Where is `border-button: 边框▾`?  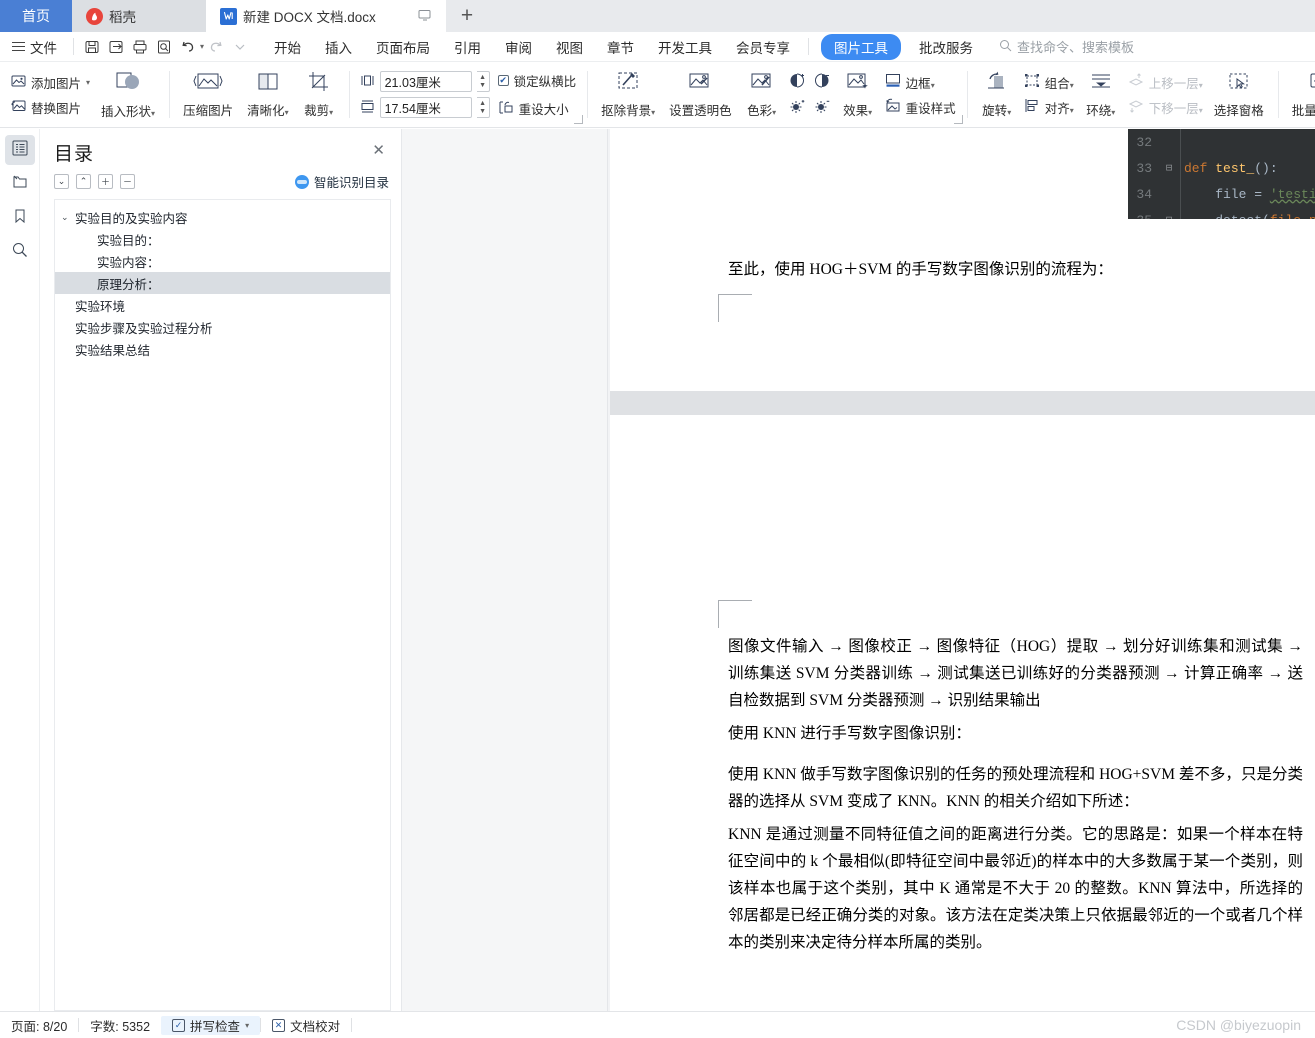 border-button: 边框▾ is located at coordinates (920, 82).